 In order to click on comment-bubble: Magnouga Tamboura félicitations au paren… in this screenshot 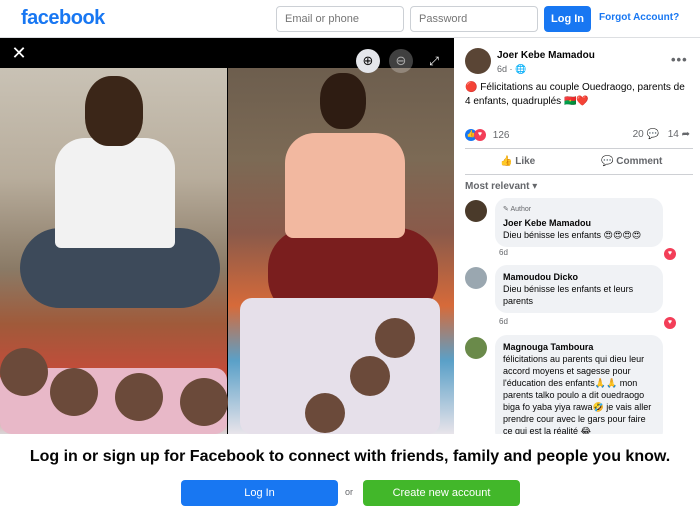, I will do `click(579, 384)`.